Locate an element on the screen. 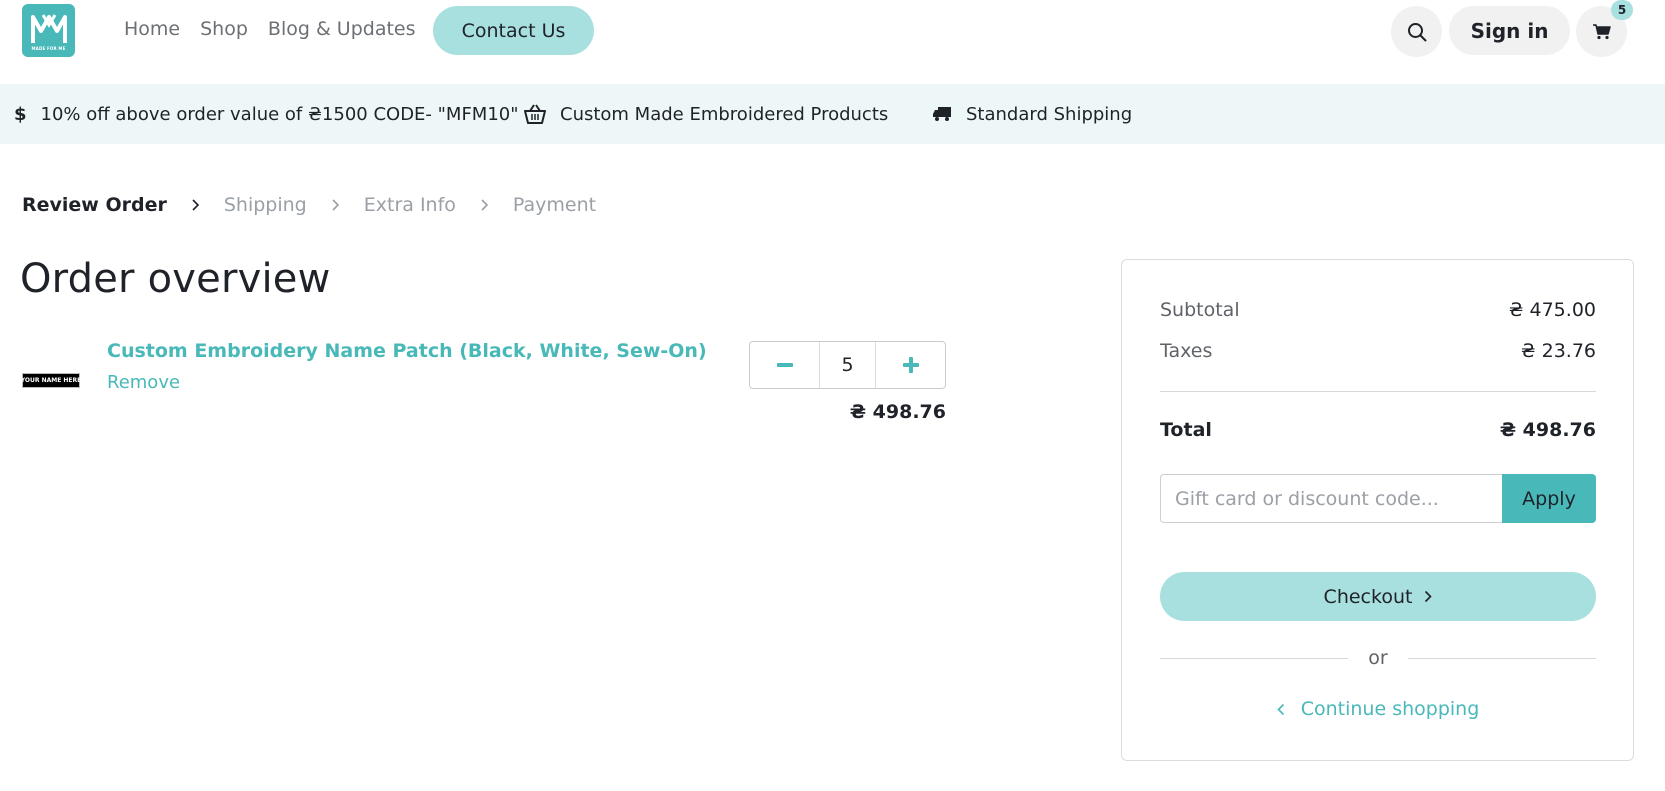 The height and width of the screenshot is (791, 1665). banner-shipping-text: Standard Shipping is located at coordinates (1049, 114).